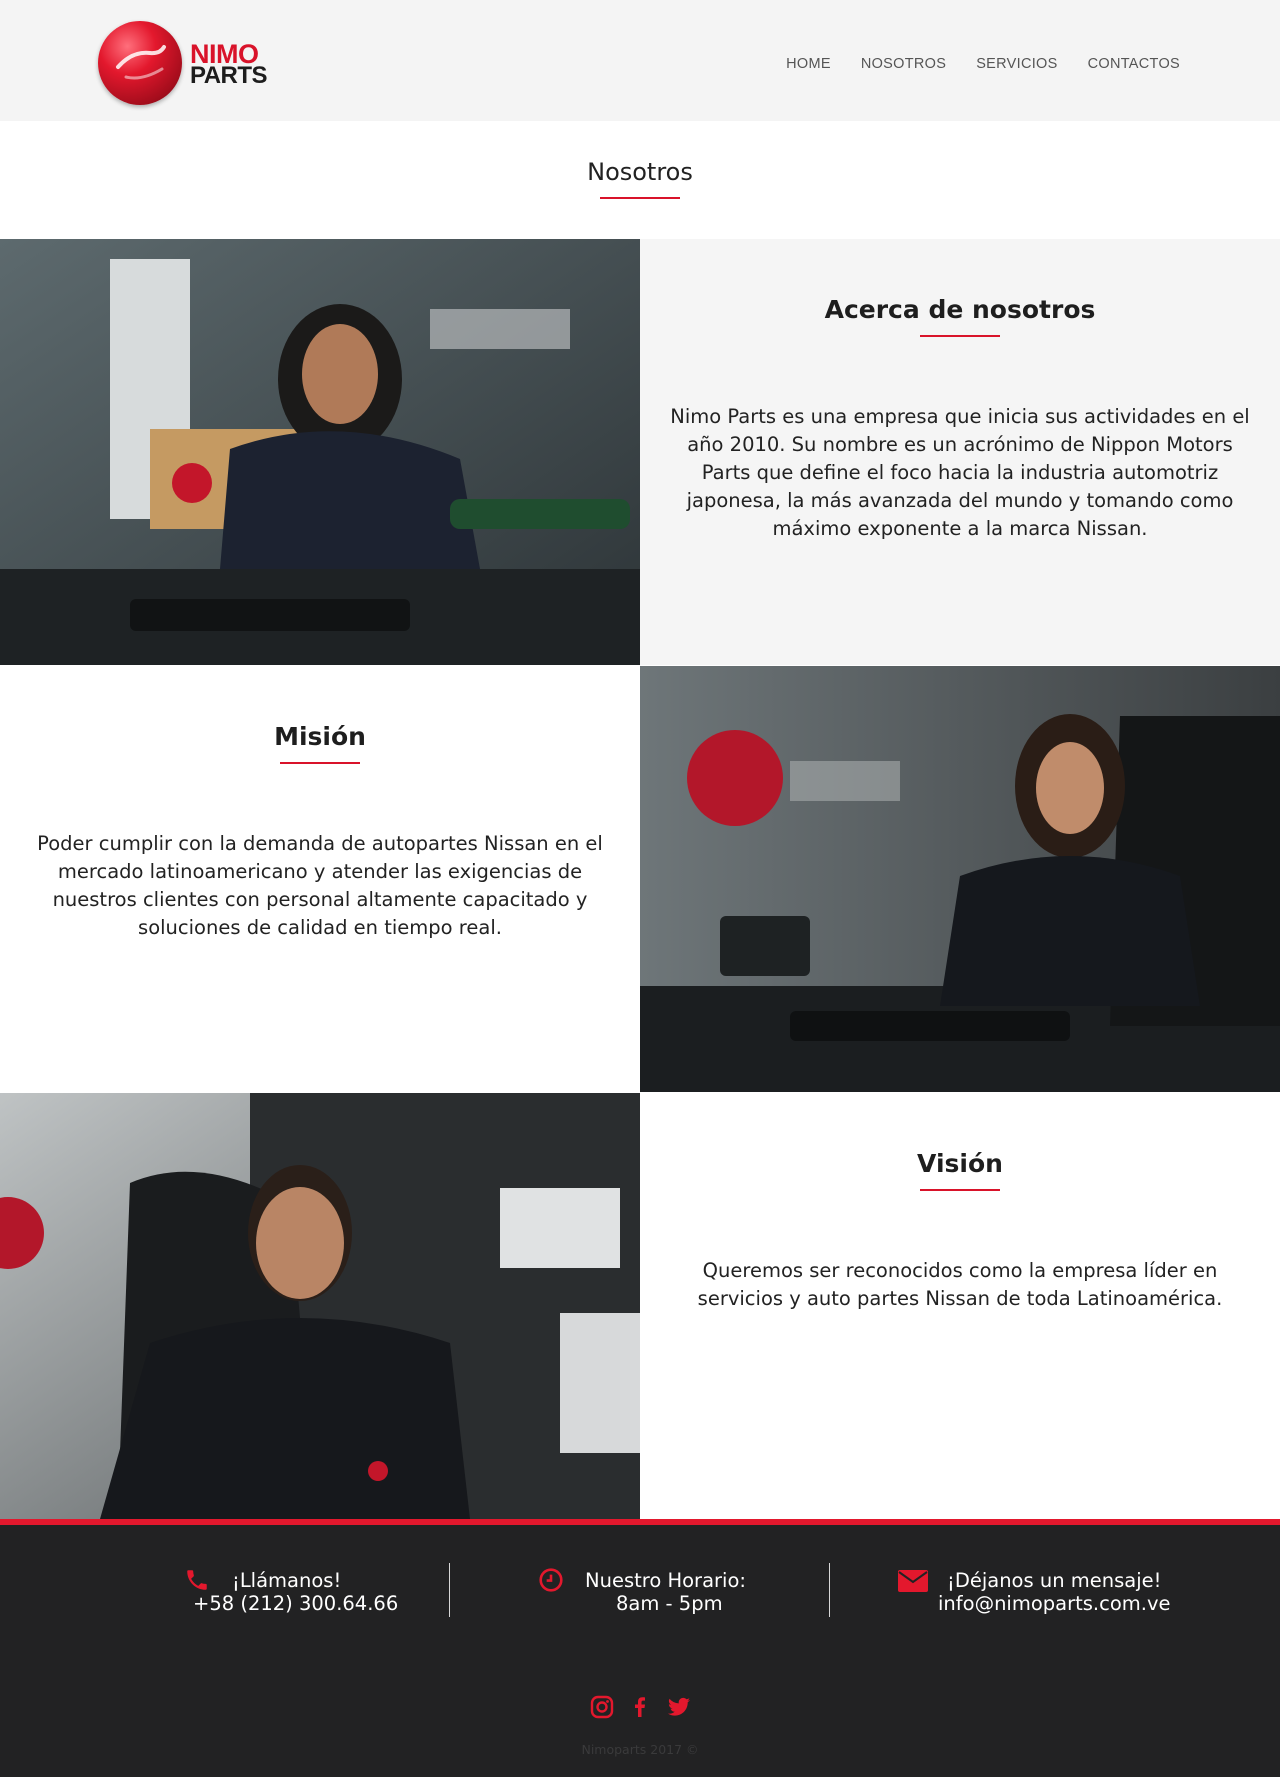  I want to click on hours-value: 8am - 5pm, so click(669, 1603).